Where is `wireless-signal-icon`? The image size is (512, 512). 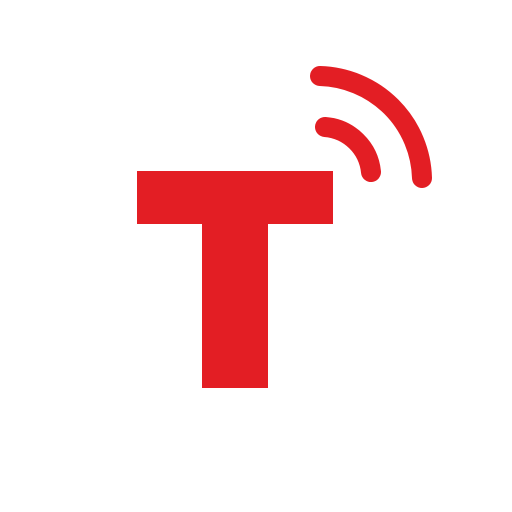 wireless-signal-icon is located at coordinates (371, 127).